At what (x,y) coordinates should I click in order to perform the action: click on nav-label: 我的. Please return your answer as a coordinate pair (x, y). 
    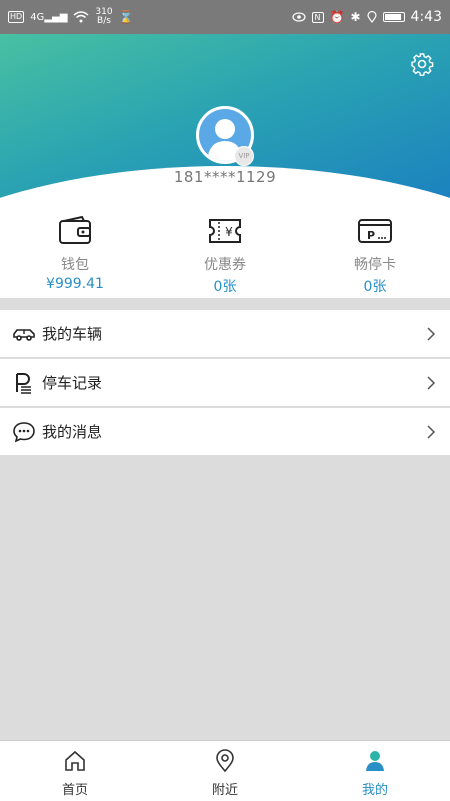
    Looking at the image, I should click on (374, 790).